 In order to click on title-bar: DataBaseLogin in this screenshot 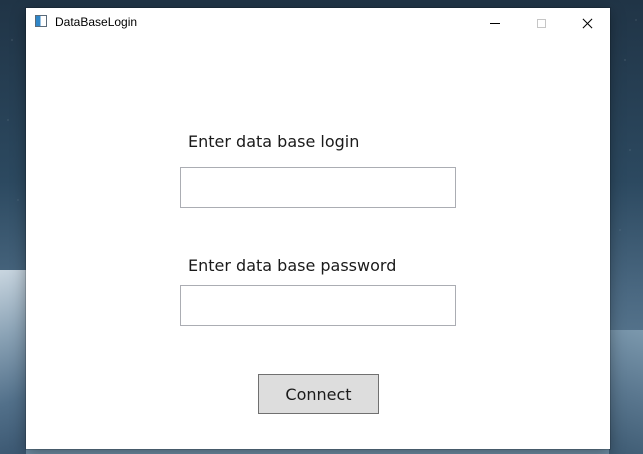, I will do `click(318, 23)`.